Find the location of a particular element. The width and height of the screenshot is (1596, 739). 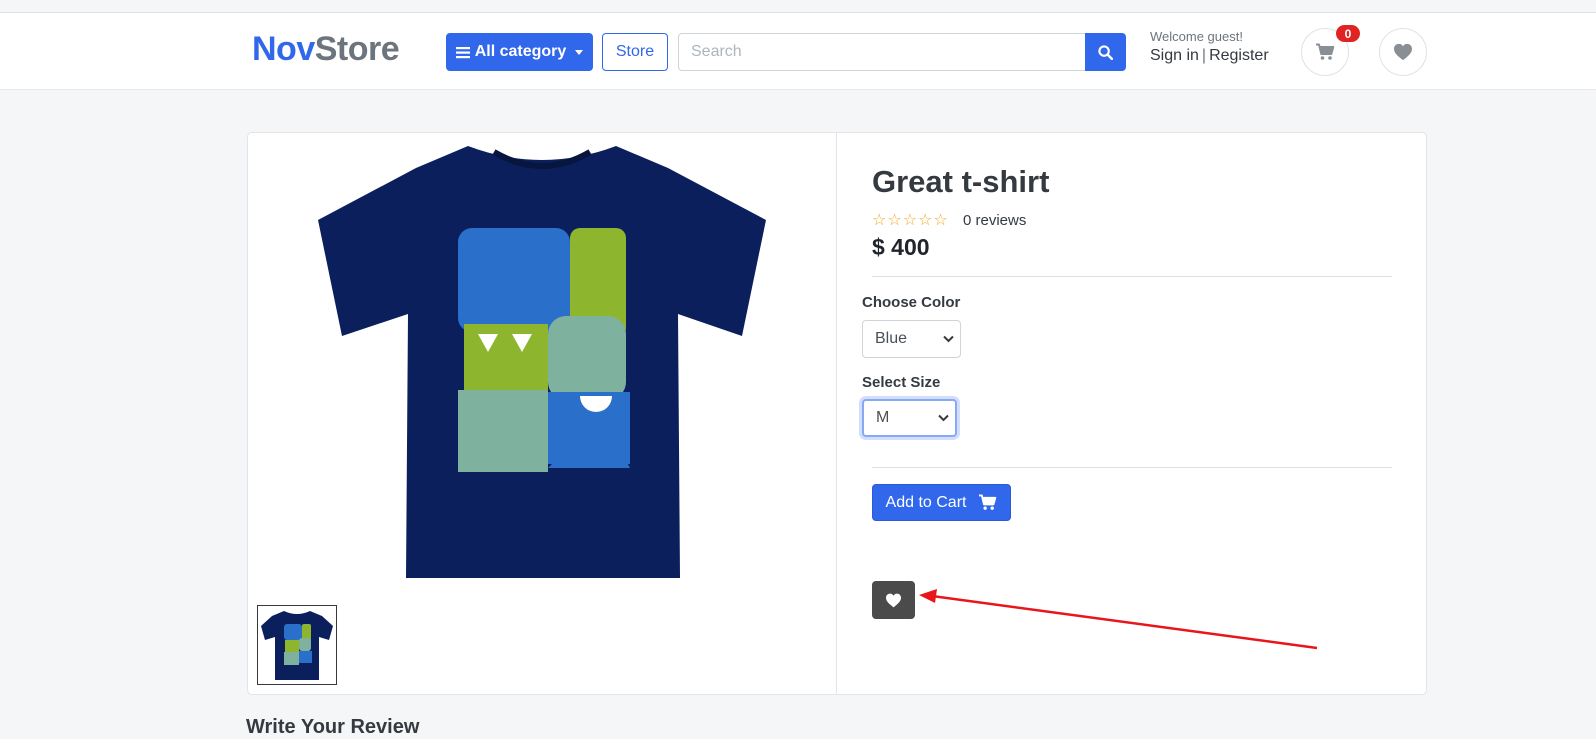

tshirt-thumbnail-image is located at coordinates (297, 645).